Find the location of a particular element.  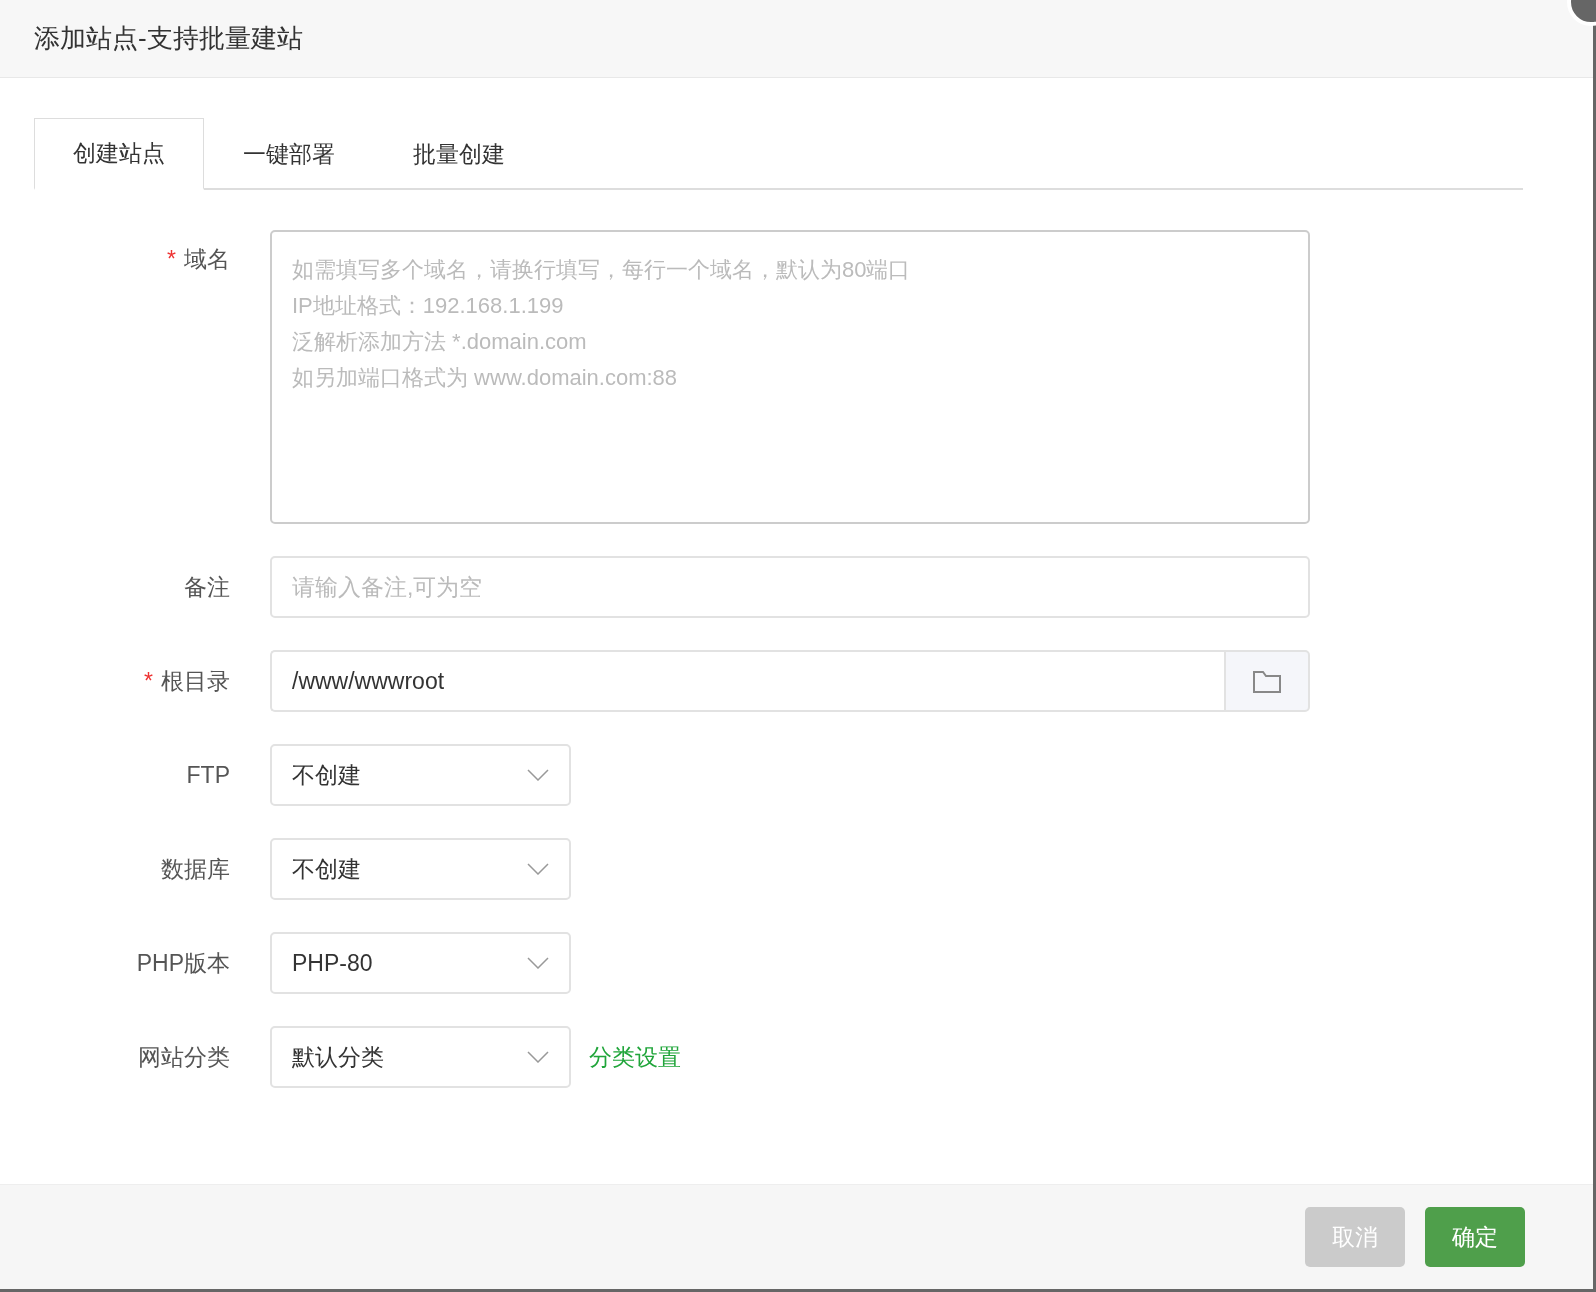

field-label: FTP is located at coordinates (208, 775).